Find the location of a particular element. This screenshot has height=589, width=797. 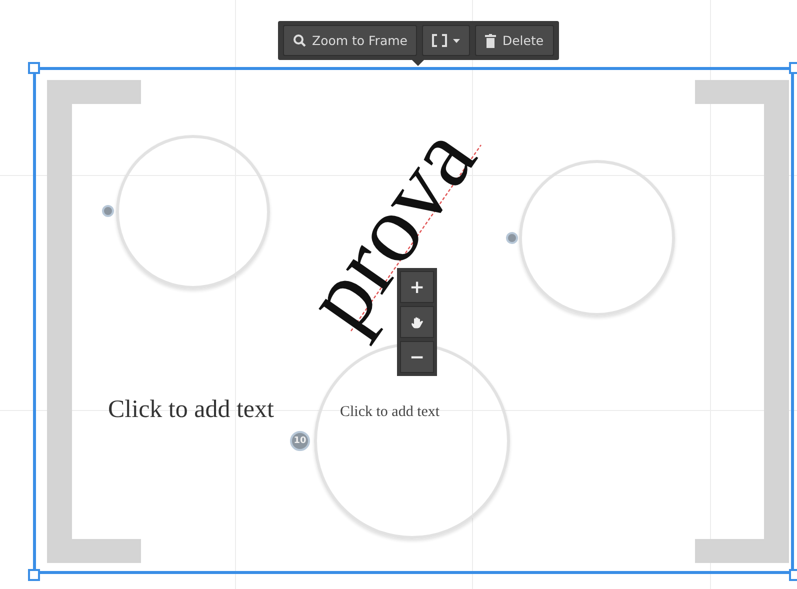

hand-icon is located at coordinates (417, 322).